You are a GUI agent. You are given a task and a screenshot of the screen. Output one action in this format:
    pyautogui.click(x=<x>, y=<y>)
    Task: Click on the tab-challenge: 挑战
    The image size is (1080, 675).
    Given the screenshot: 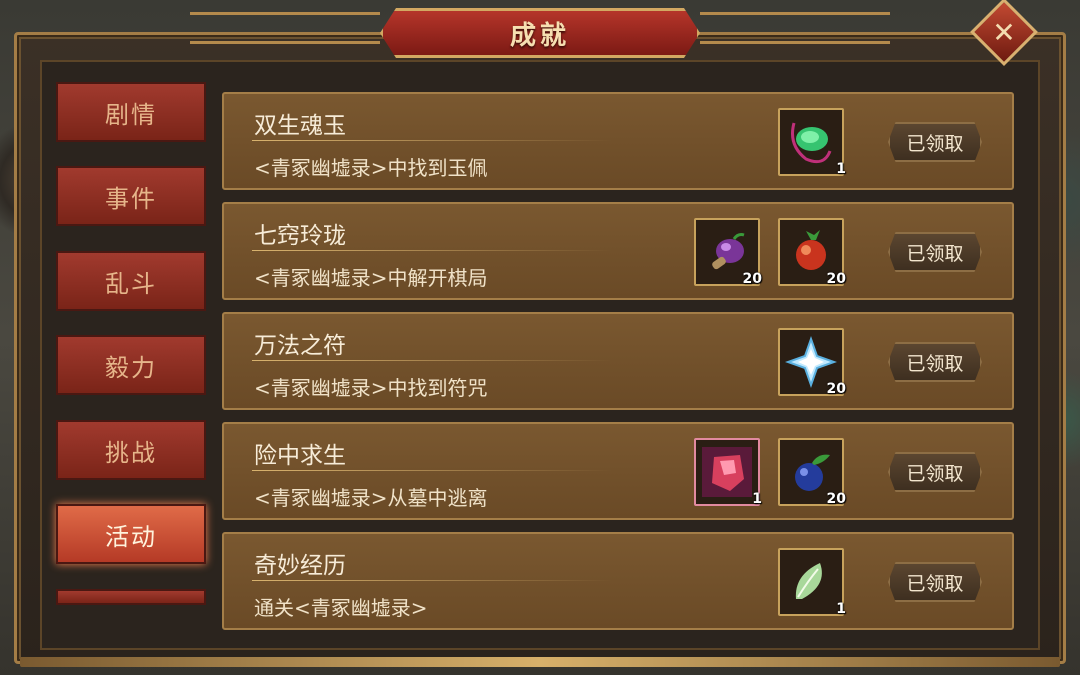 What is the action you would take?
    pyautogui.click(x=131, y=450)
    